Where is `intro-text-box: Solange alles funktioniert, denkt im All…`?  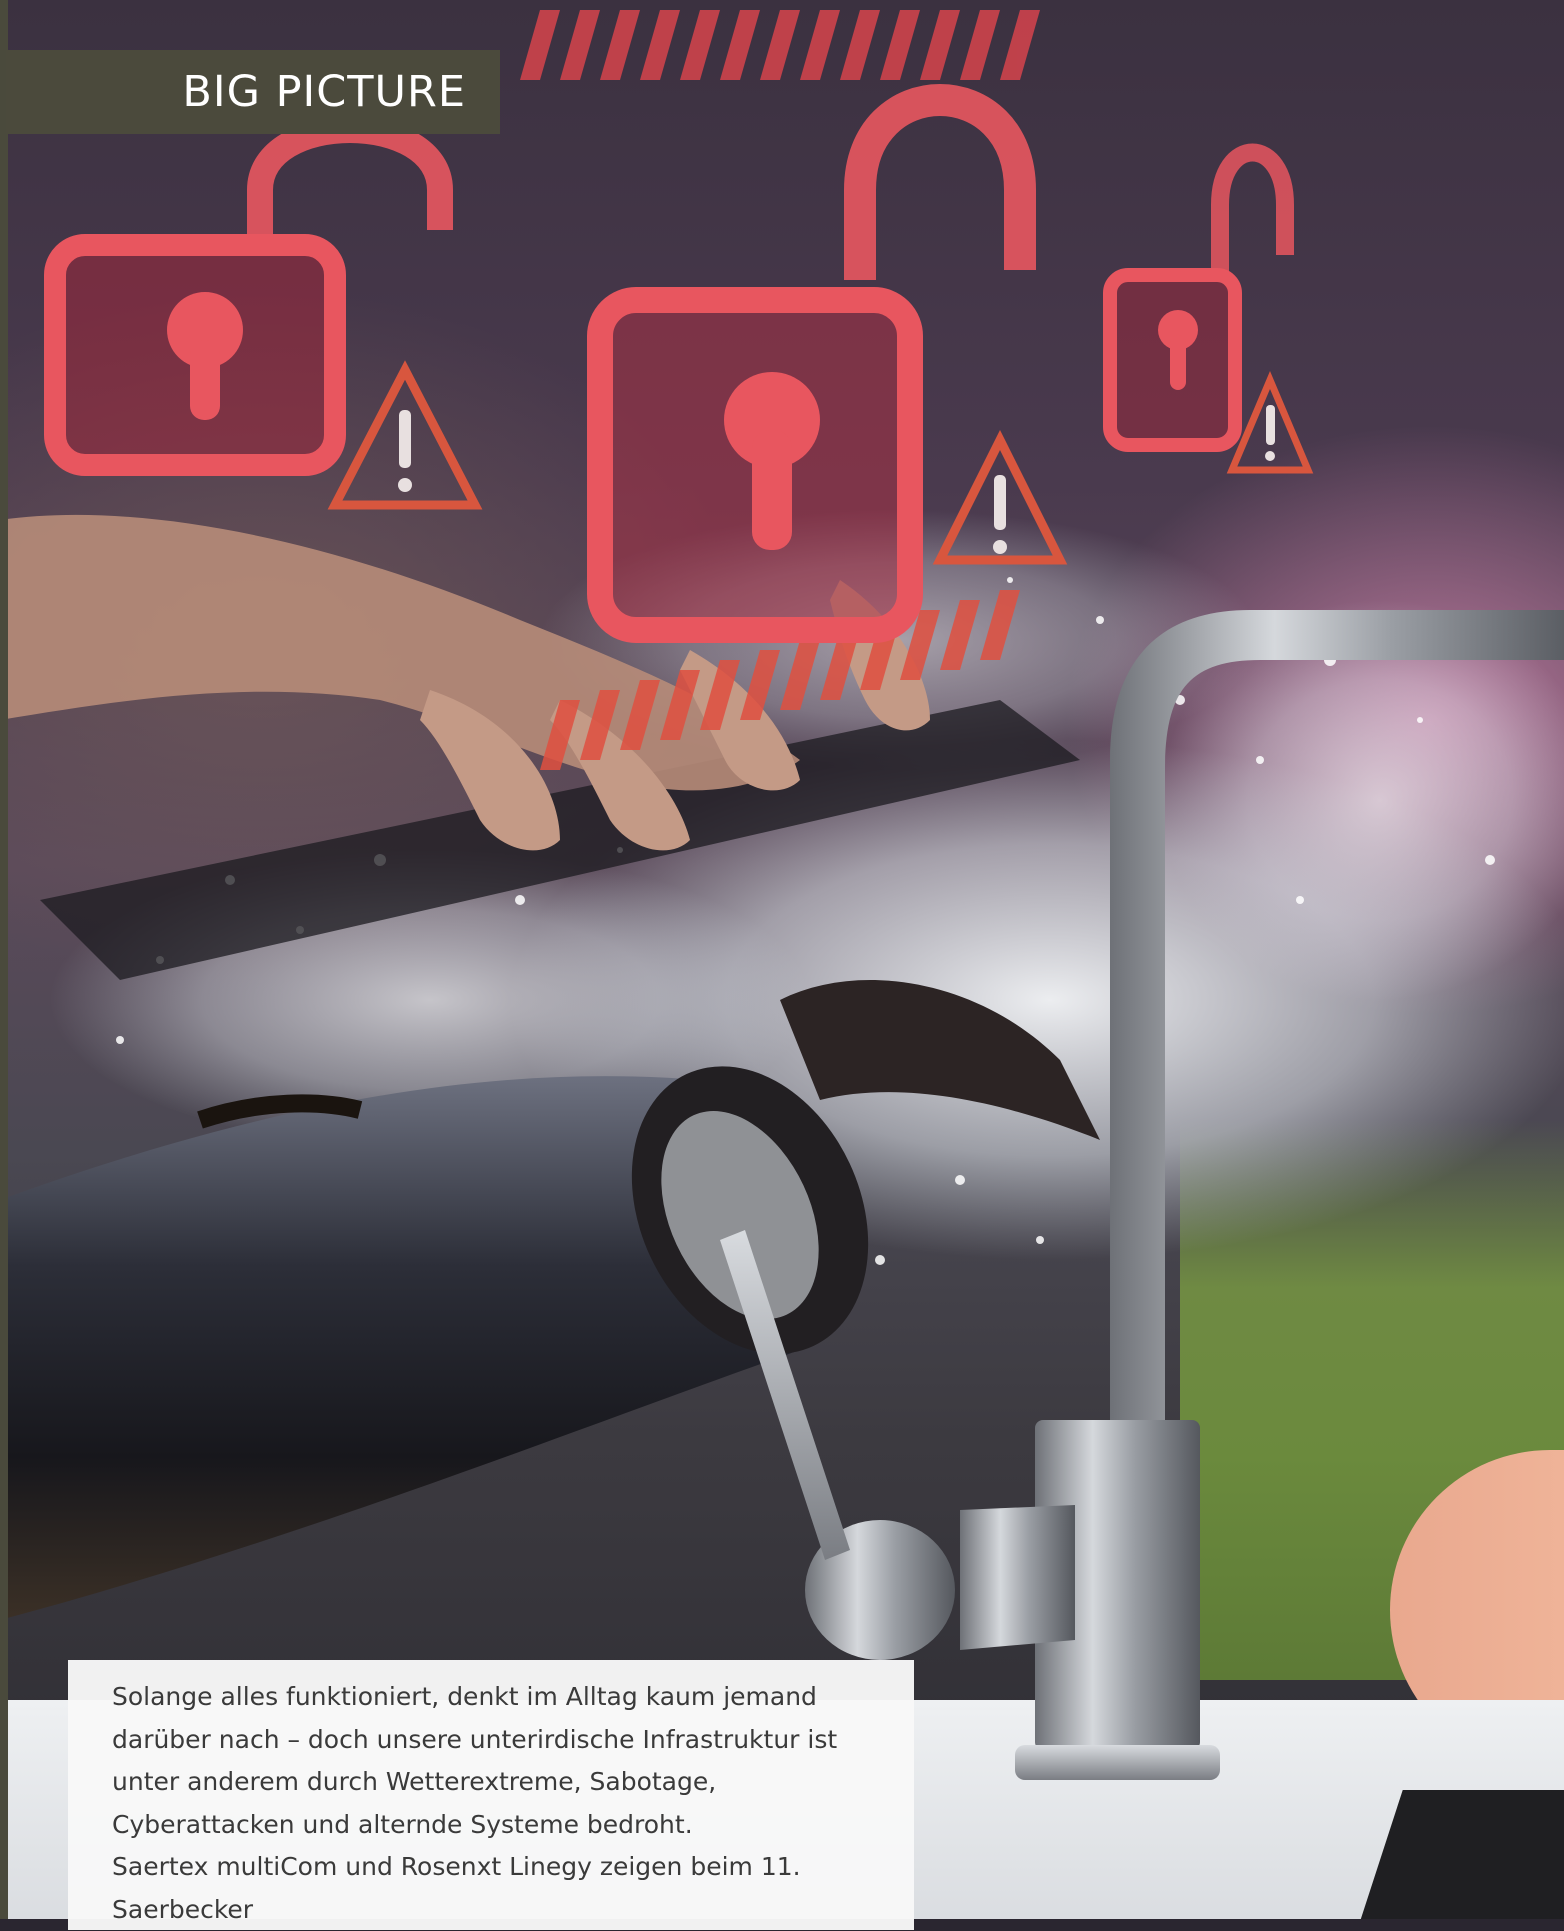 intro-text-box: Solange alles funktioniert, denkt im All… is located at coordinates (491, 1795).